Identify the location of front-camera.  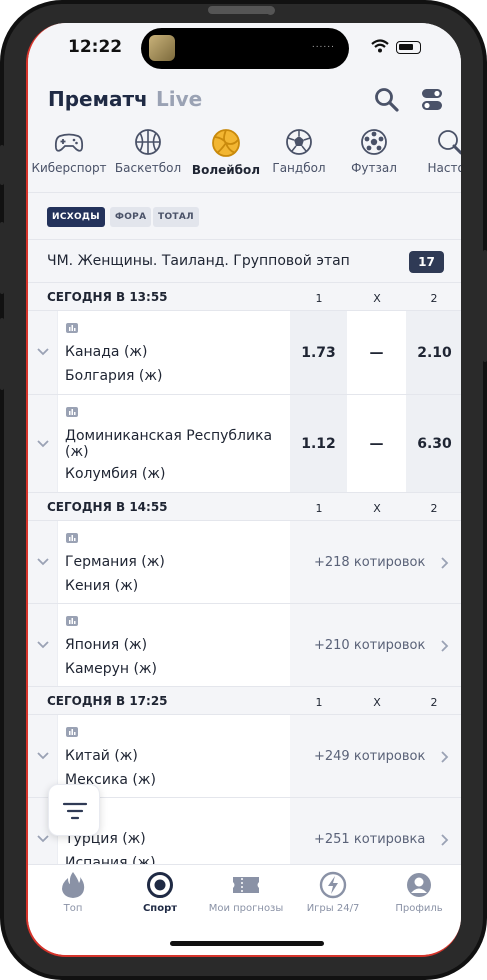
(270, 10).